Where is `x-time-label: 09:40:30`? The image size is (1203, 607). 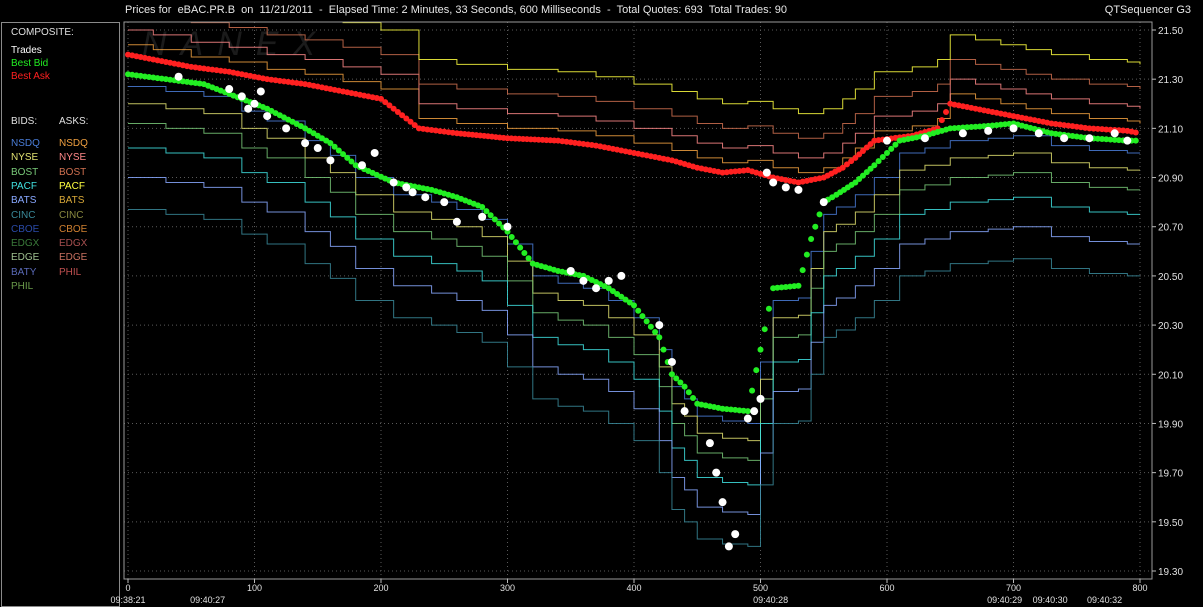
x-time-label: 09:40:30 is located at coordinates (1050, 600).